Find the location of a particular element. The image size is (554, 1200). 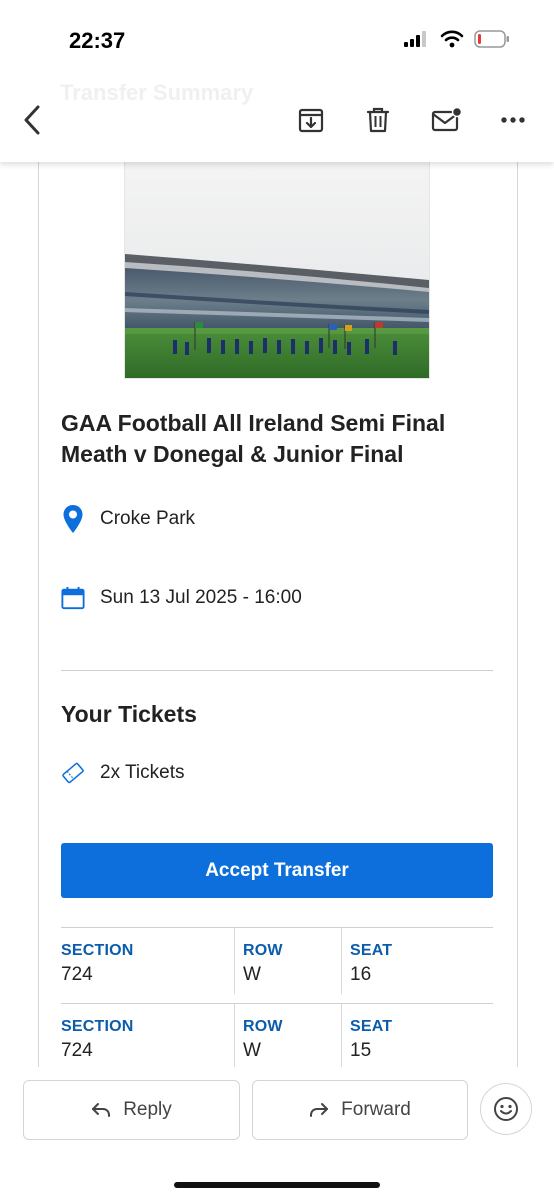

battery-icon is located at coordinates (491, 39).